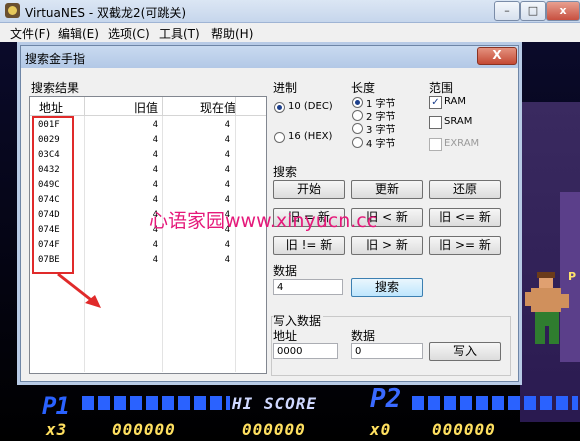  What do you see at coordinates (263, 221) in the screenshot?
I see `watermark-text: 心语家园www.xinyucn.cc` at bounding box center [263, 221].